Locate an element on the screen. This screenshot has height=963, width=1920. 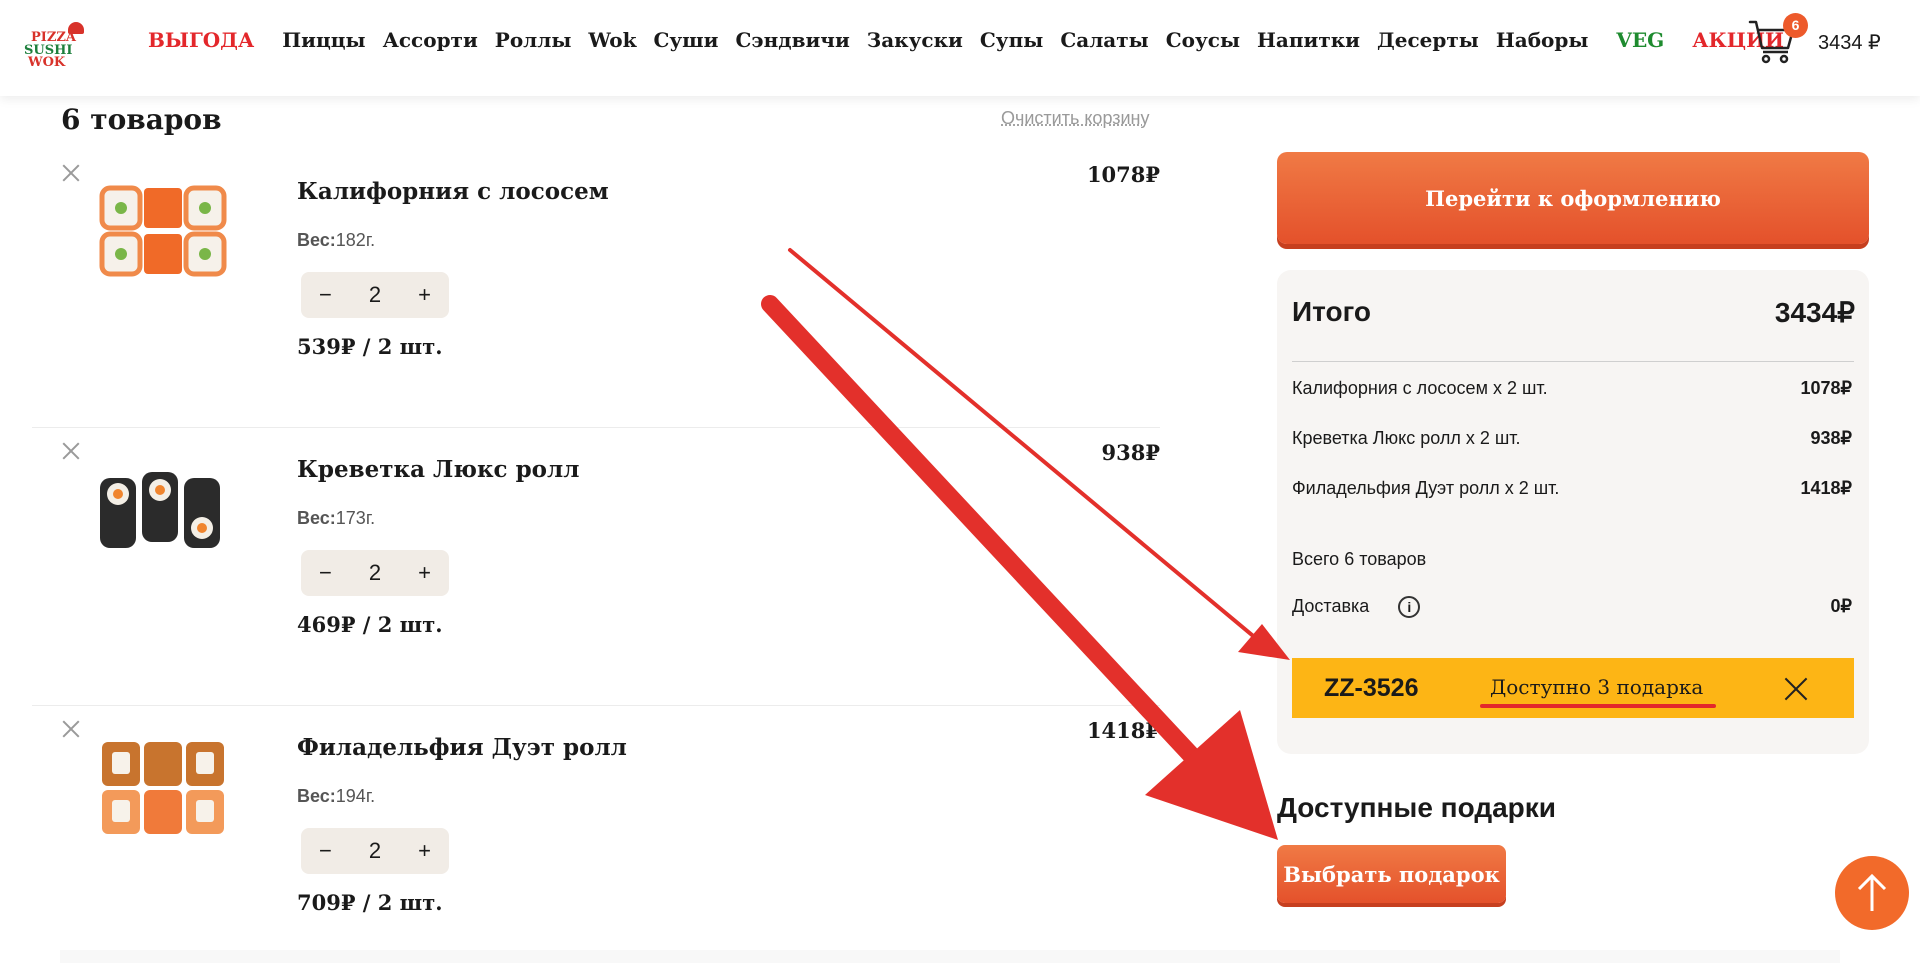
product-weight: Вес:173г. is located at coordinates (336, 518).